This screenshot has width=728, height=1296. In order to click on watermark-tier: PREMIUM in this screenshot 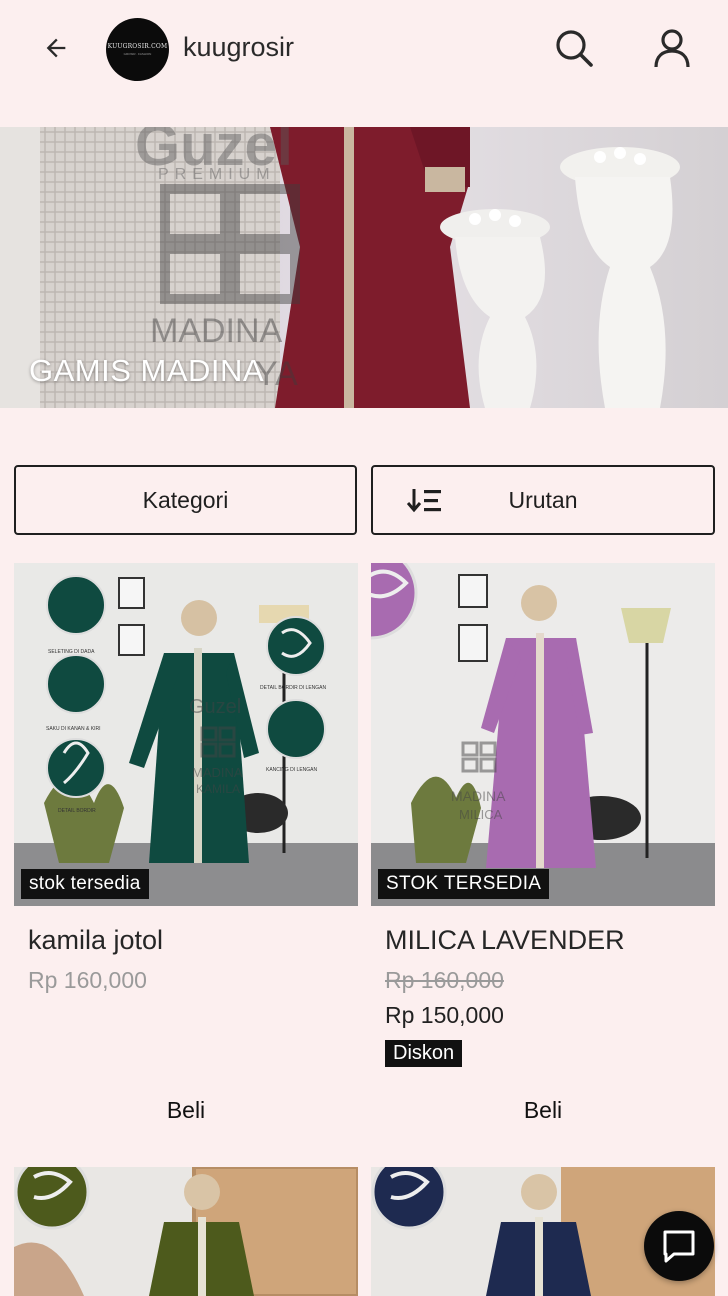, I will do `click(217, 174)`.